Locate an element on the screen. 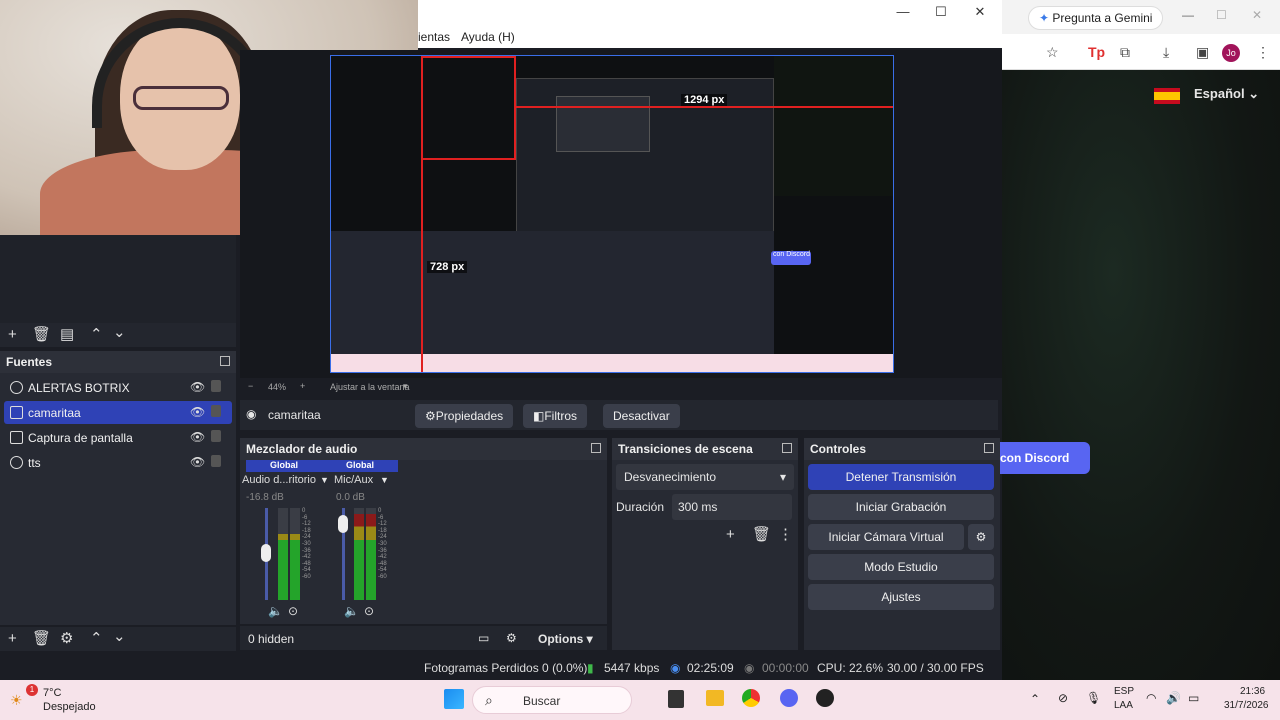 This screenshot has height=720, width=1280. duration-input: 300 ms is located at coordinates (732, 507).